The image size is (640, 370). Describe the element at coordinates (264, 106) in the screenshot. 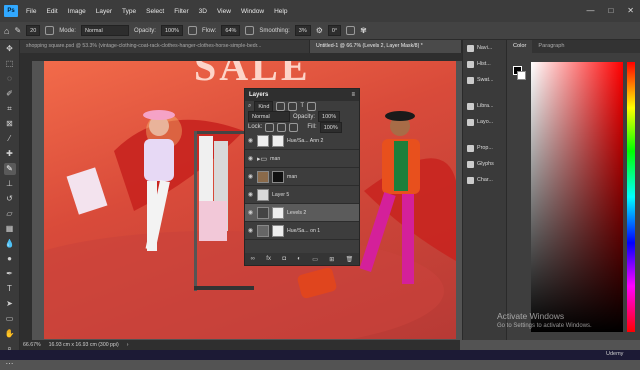

I see `filter-kind-select: Kind` at that location.